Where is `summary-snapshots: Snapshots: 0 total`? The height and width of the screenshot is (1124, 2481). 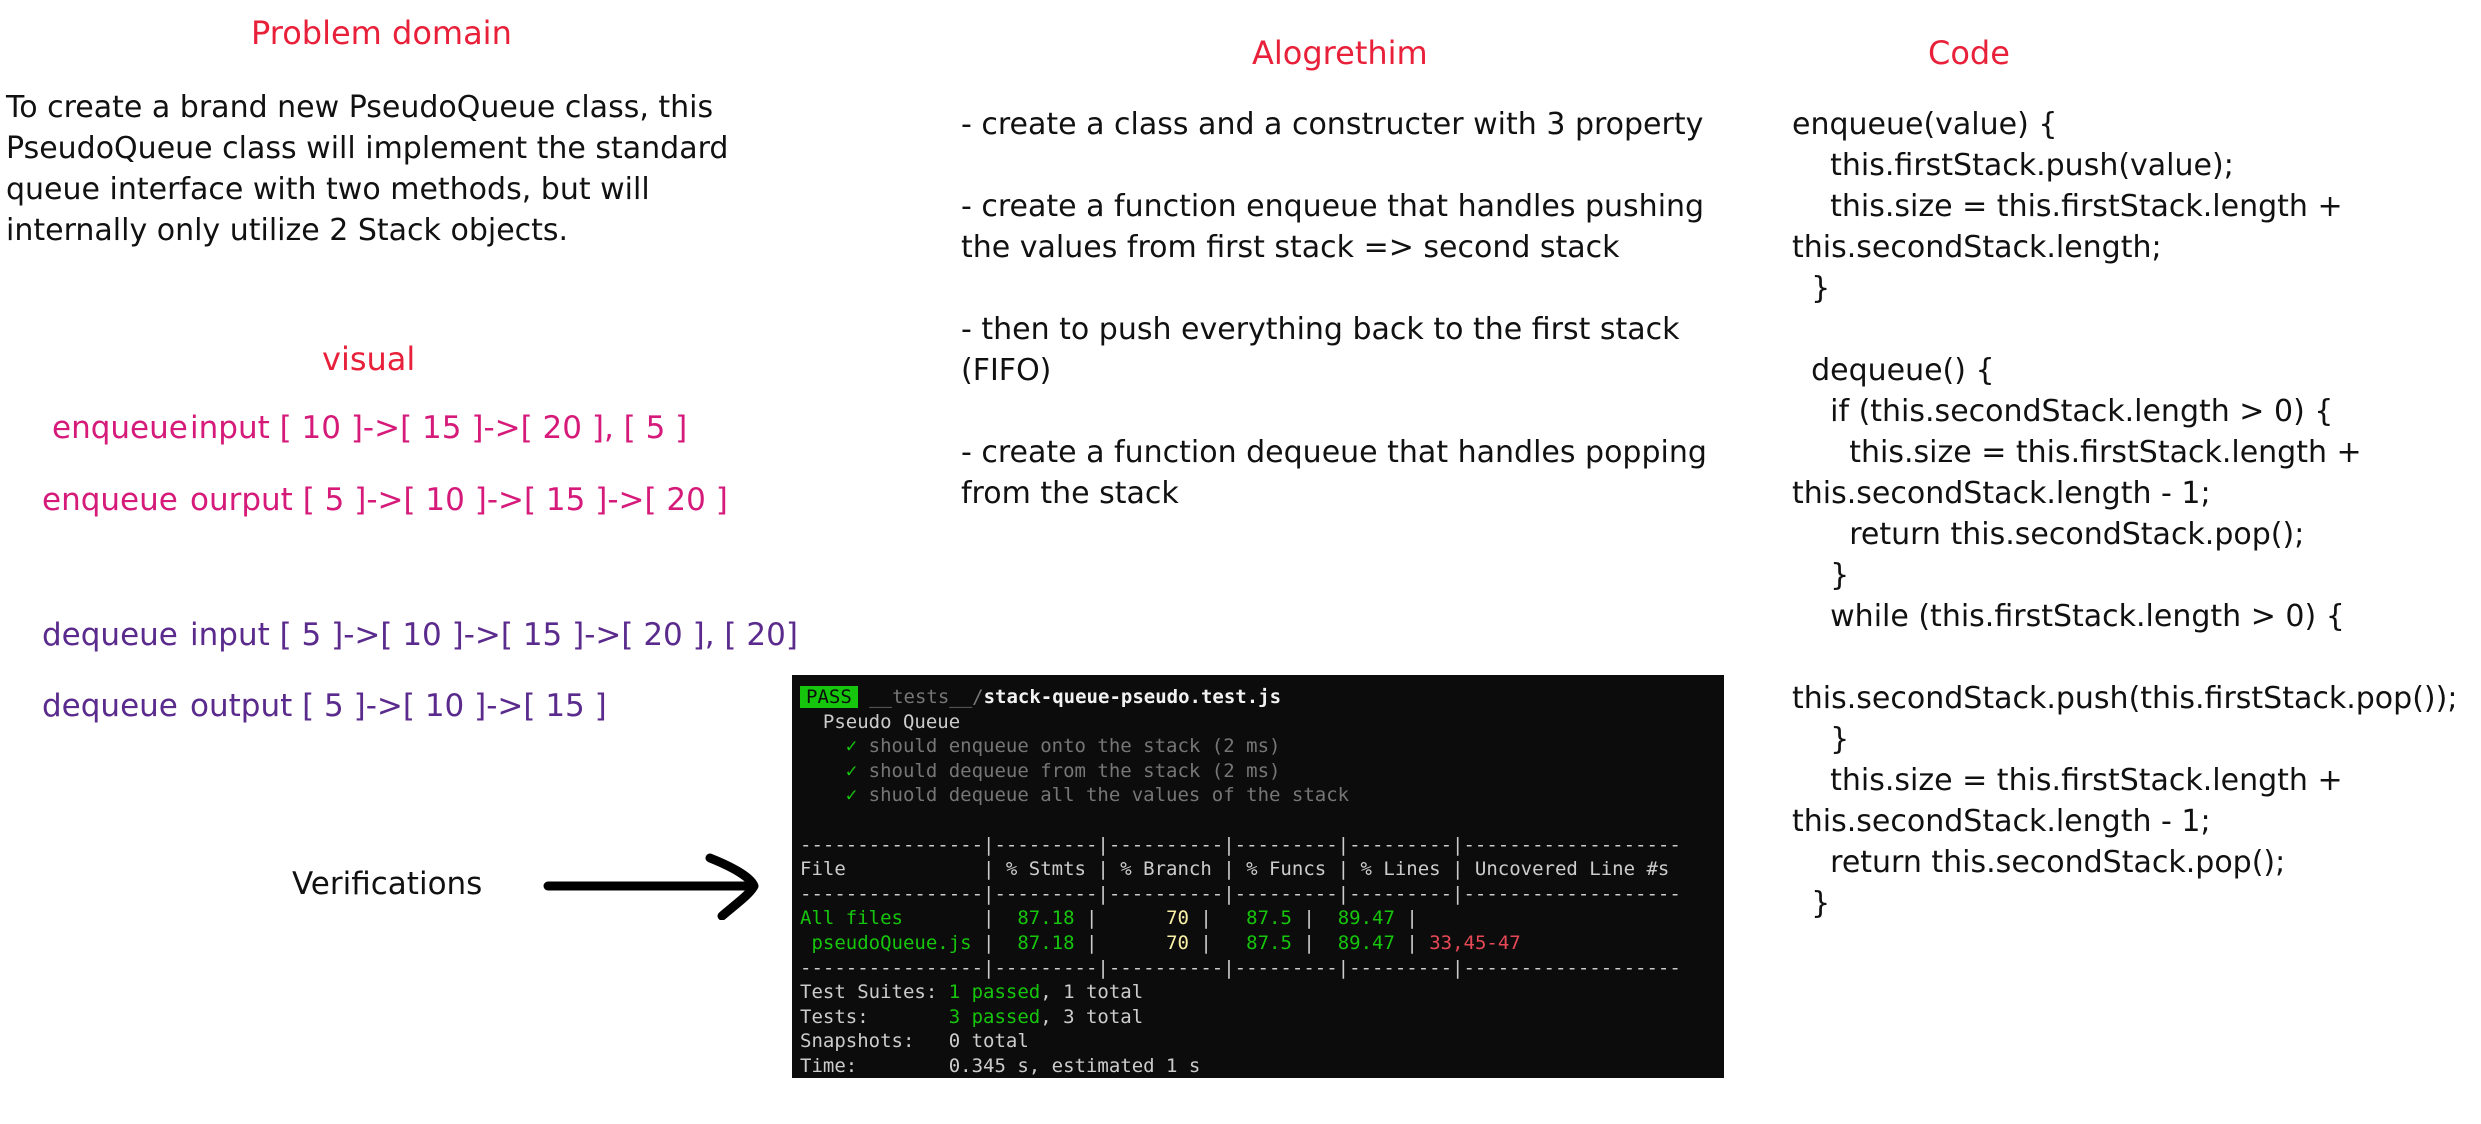
summary-snapshots: Snapshots: 0 total is located at coordinates (914, 1041).